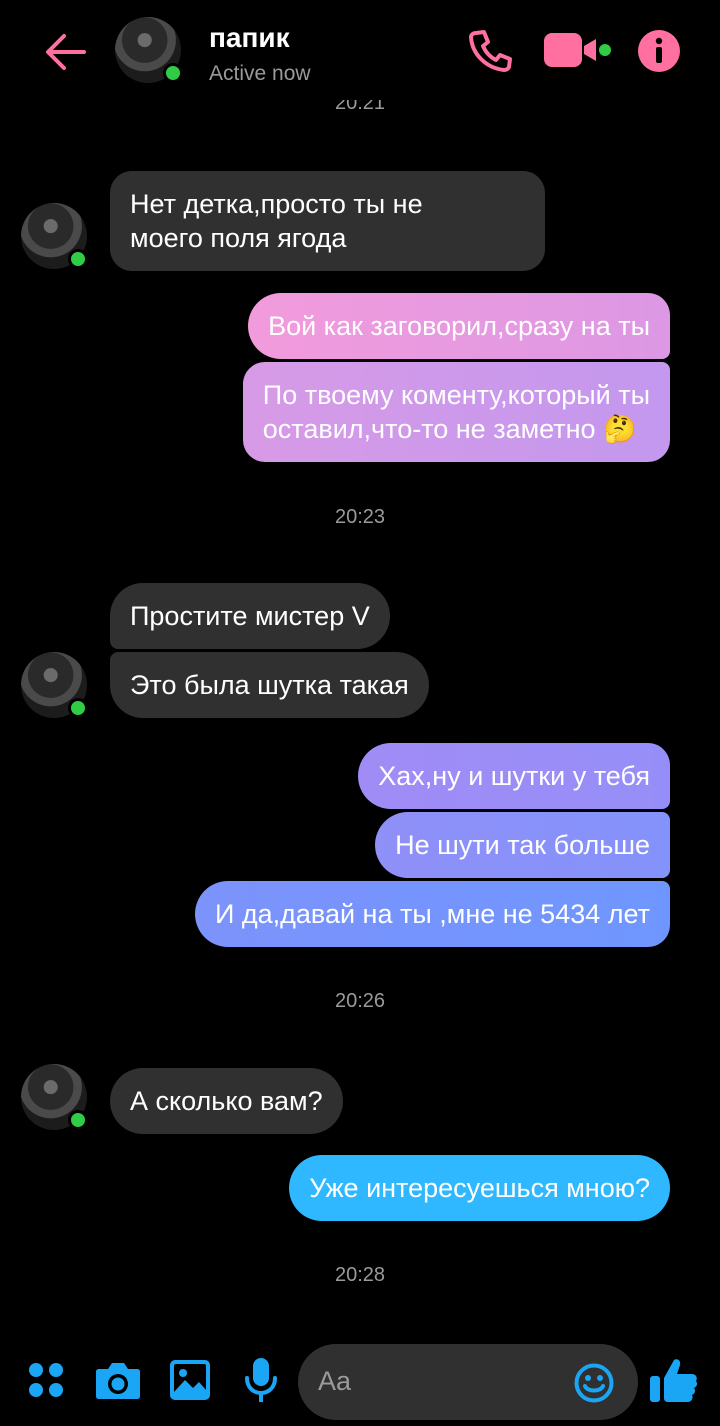 The width and height of the screenshot is (720, 1426). What do you see at coordinates (327, 221) in the screenshot?
I see `message-bubble-incoming: Нет детка,просто ты не моего поля ягода` at bounding box center [327, 221].